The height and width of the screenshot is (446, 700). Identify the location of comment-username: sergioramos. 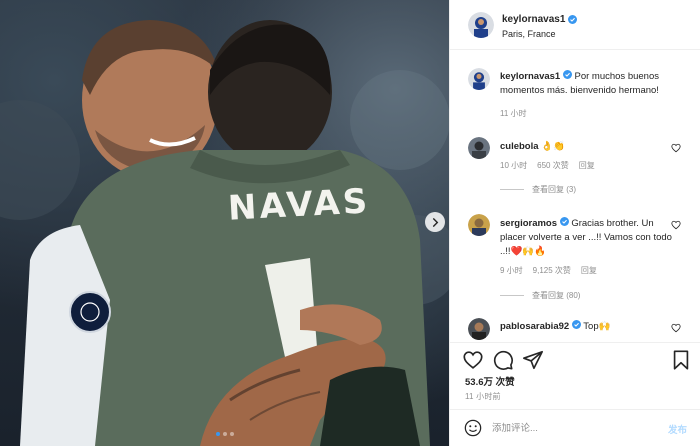
(528, 223).